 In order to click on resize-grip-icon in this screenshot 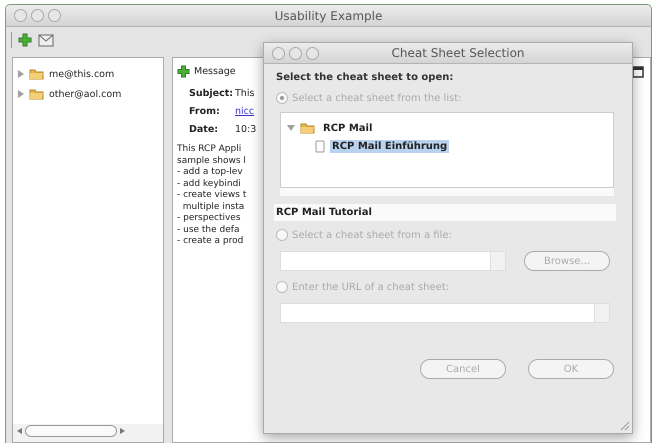, I will do `click(625, 426)`.